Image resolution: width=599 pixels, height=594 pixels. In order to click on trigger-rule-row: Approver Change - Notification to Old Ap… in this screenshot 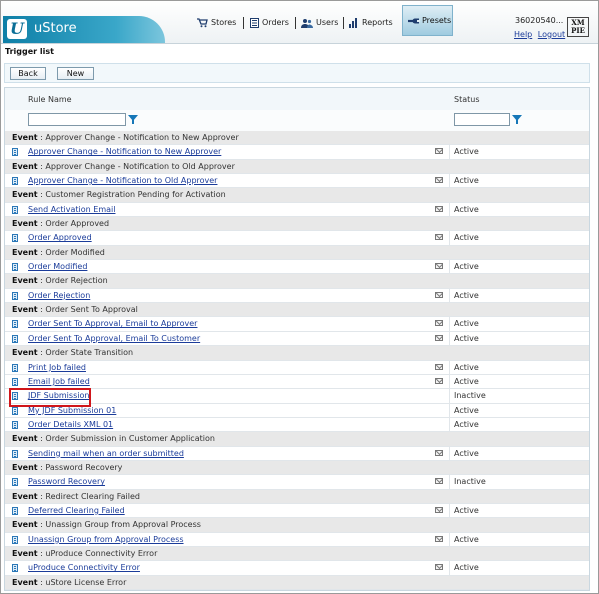, I will do `click(297, 181)`.